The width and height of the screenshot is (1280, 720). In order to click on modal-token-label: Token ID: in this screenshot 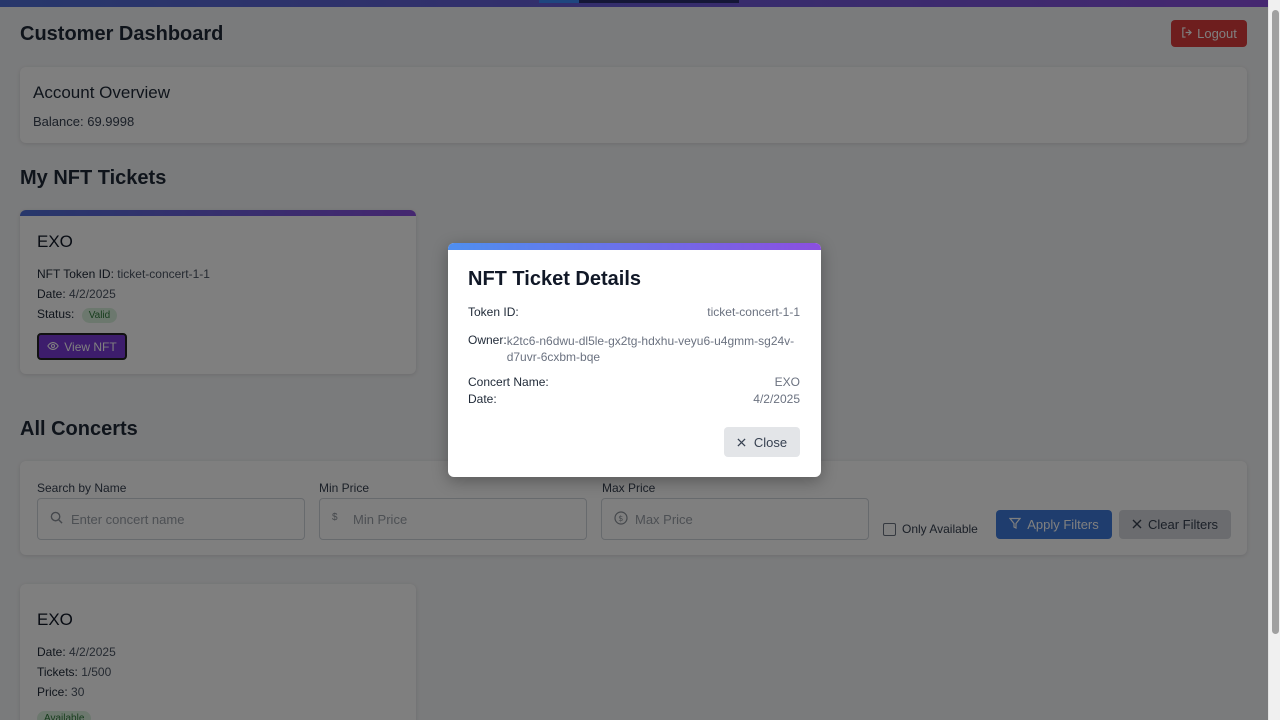, I will do `click(493, 312)`.